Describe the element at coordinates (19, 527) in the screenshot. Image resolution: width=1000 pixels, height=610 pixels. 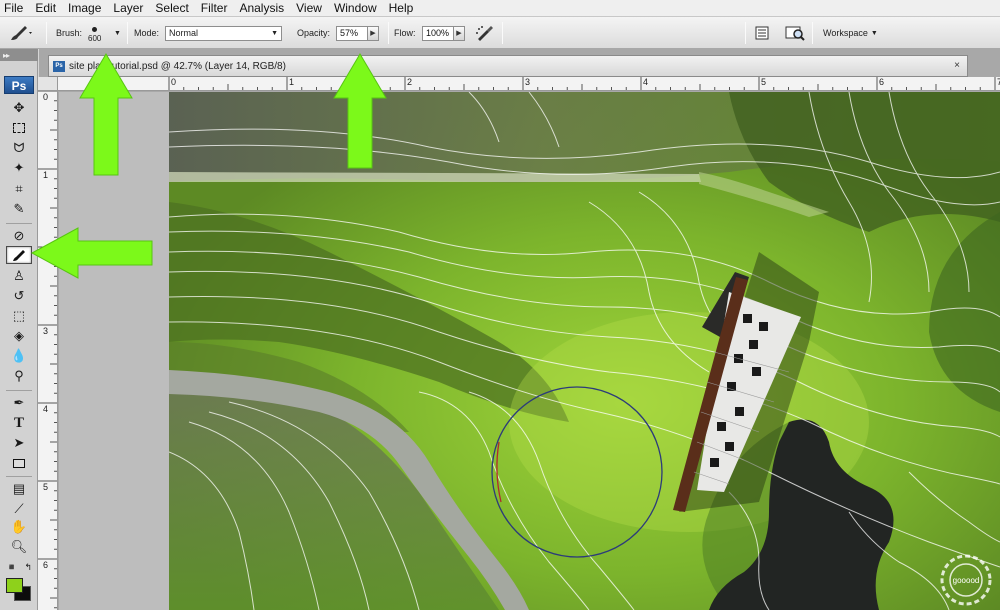
I see `hand-tool-icon: ✋` at that location.